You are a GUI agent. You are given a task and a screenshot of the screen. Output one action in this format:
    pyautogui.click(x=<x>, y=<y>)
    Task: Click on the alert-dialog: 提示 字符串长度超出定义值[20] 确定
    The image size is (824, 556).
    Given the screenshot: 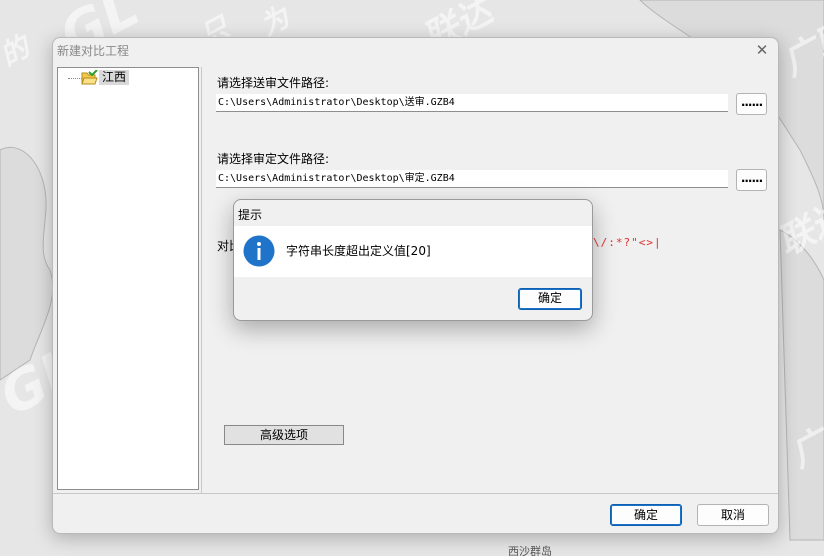 What is the action you would take?
    pyautogui.click(x=413, y=260)
    